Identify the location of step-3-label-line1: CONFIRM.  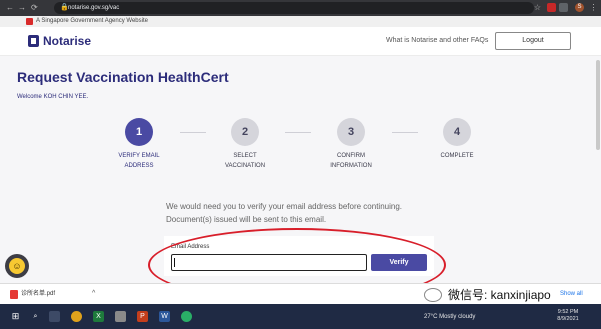
(351, 156).